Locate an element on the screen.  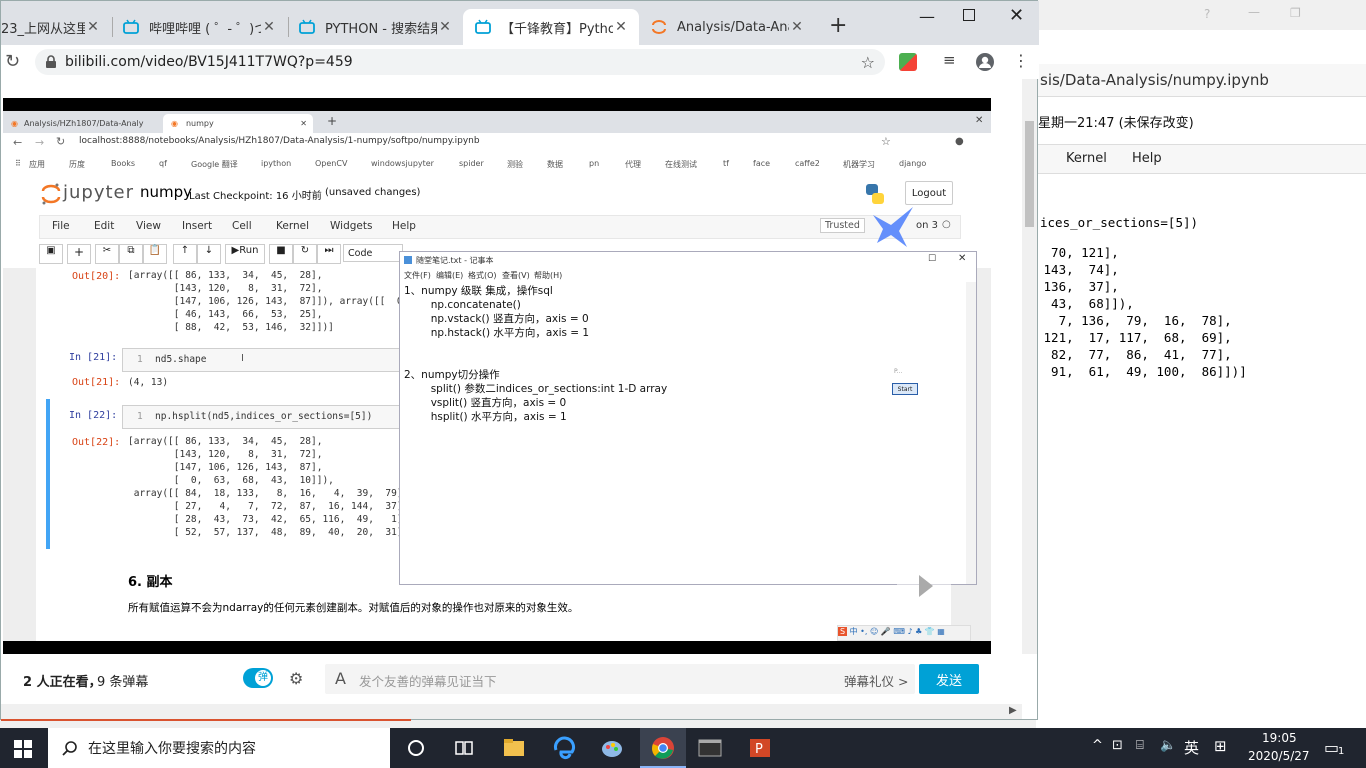
checkpoint-text: Last Checkpoint: 16 小时前 is located at coordinates (255, 196).